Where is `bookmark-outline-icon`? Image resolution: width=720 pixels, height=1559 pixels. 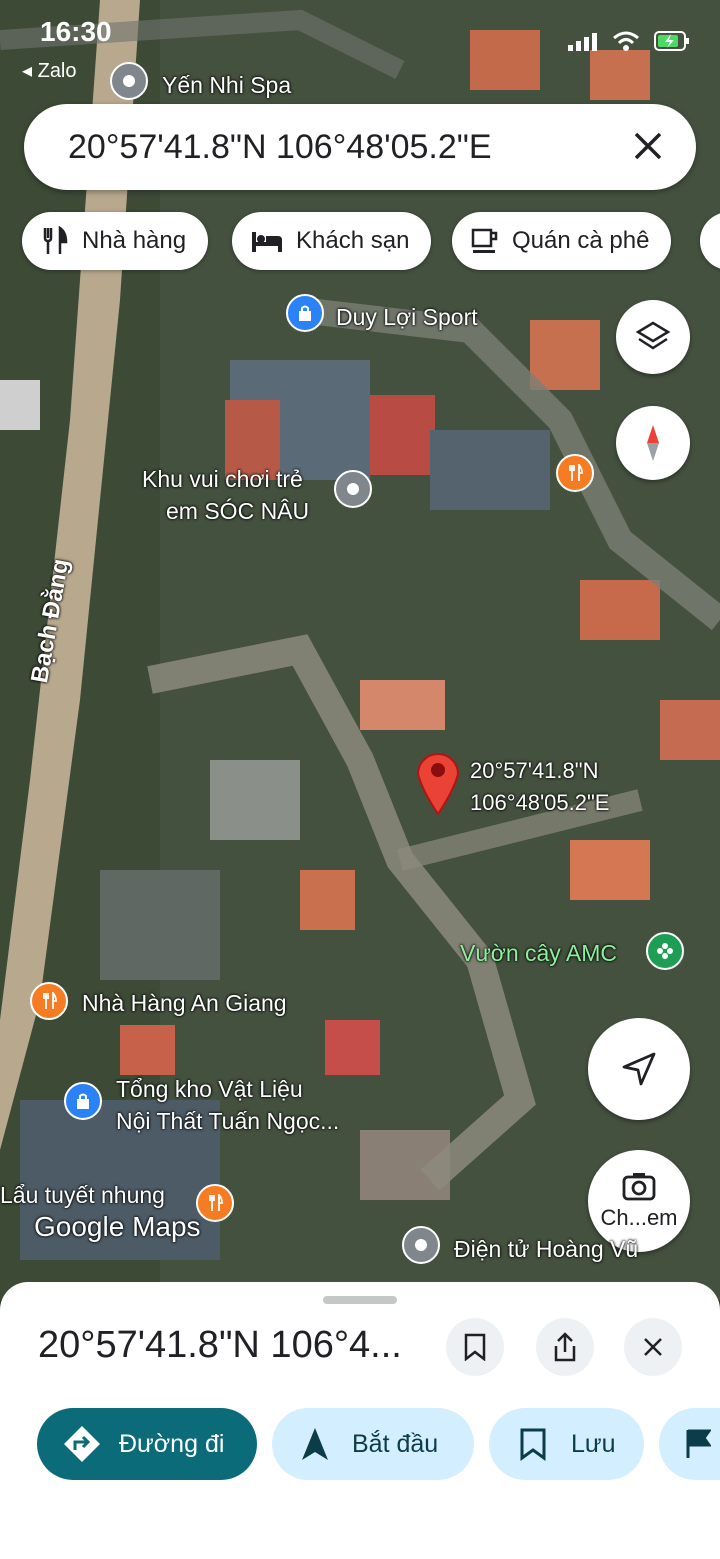
bookmark-outline-icon is located at coordinates (475, 1347).